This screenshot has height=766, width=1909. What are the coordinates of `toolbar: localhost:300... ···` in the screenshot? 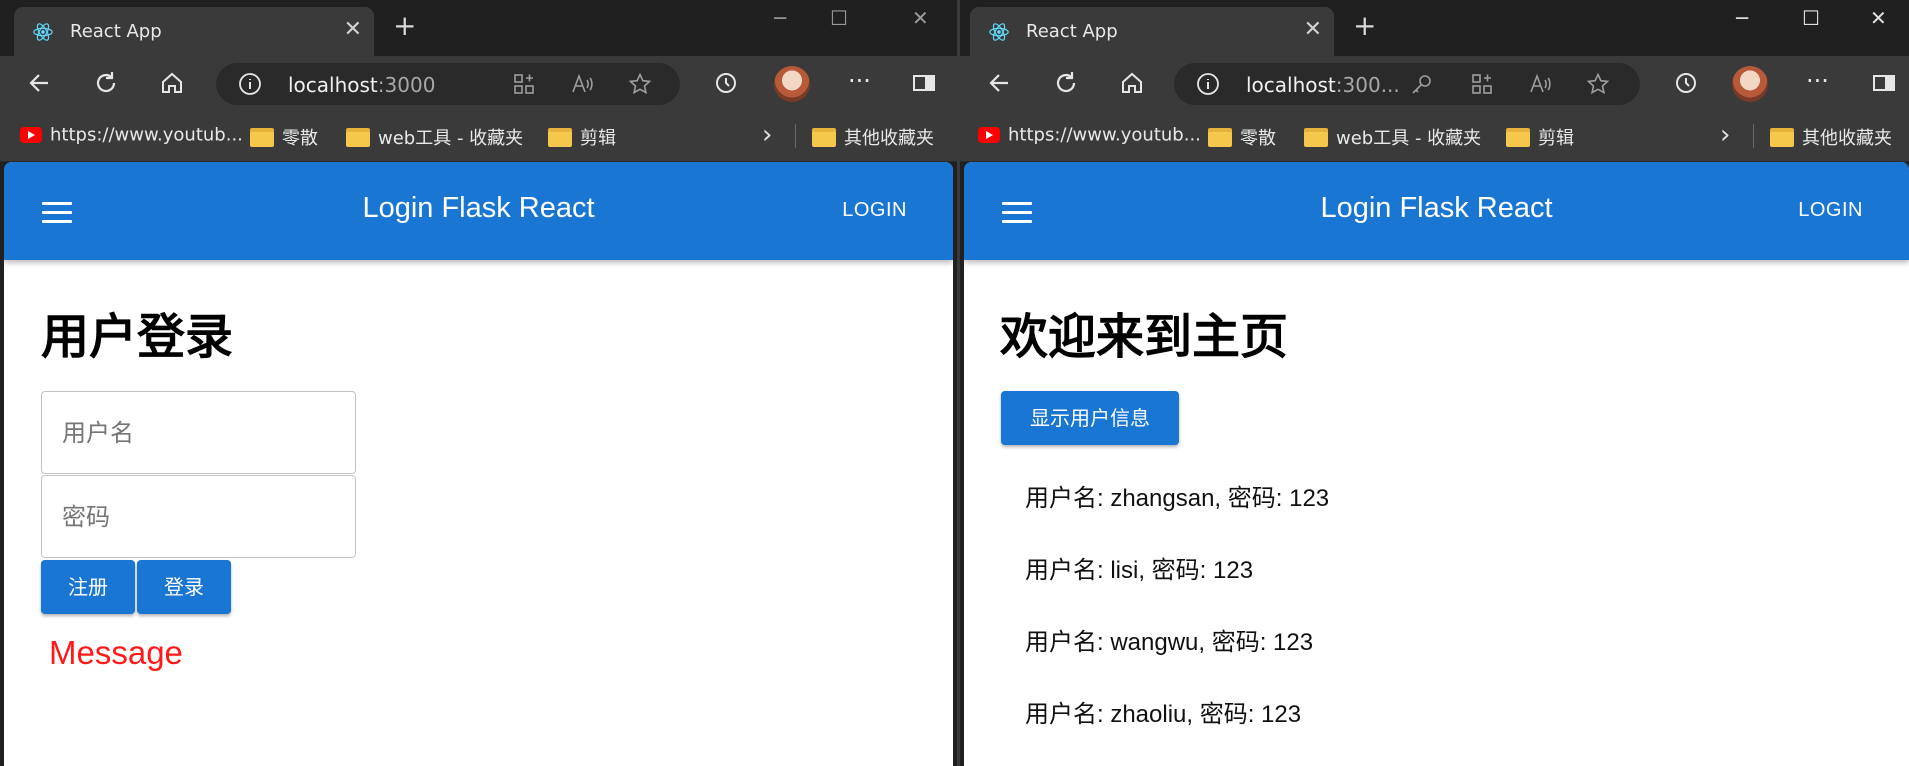 It's located at (1434, 83).